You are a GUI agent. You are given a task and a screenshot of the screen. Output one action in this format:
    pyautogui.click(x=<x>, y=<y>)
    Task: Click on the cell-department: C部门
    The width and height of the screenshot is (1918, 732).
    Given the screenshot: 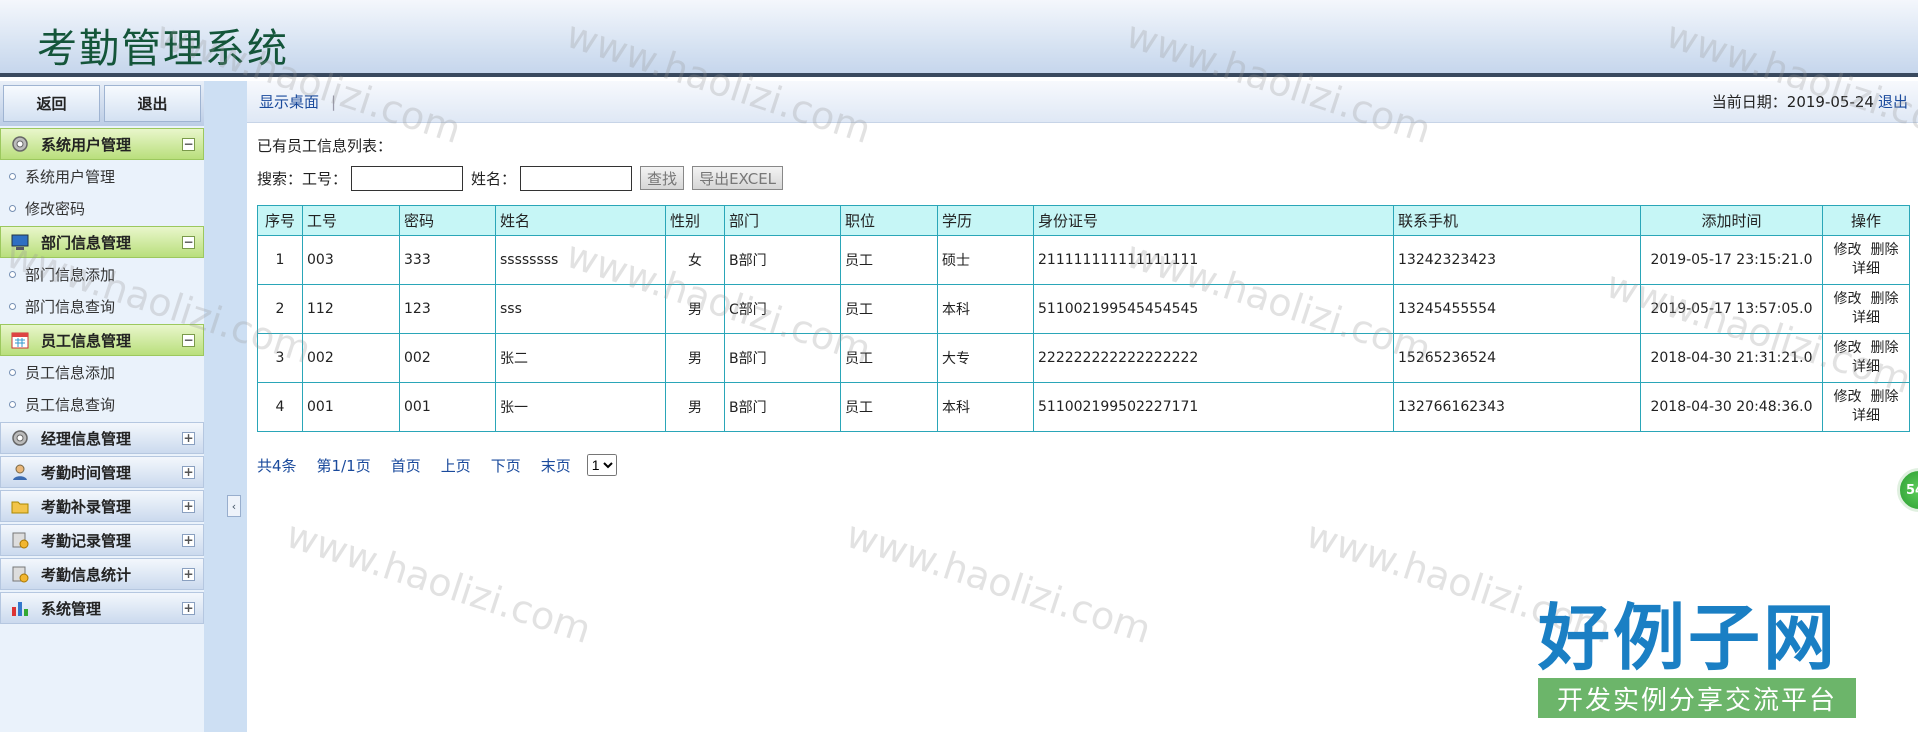 What is the action you would take?
    pyautogui.click(x=782, y=309)
    